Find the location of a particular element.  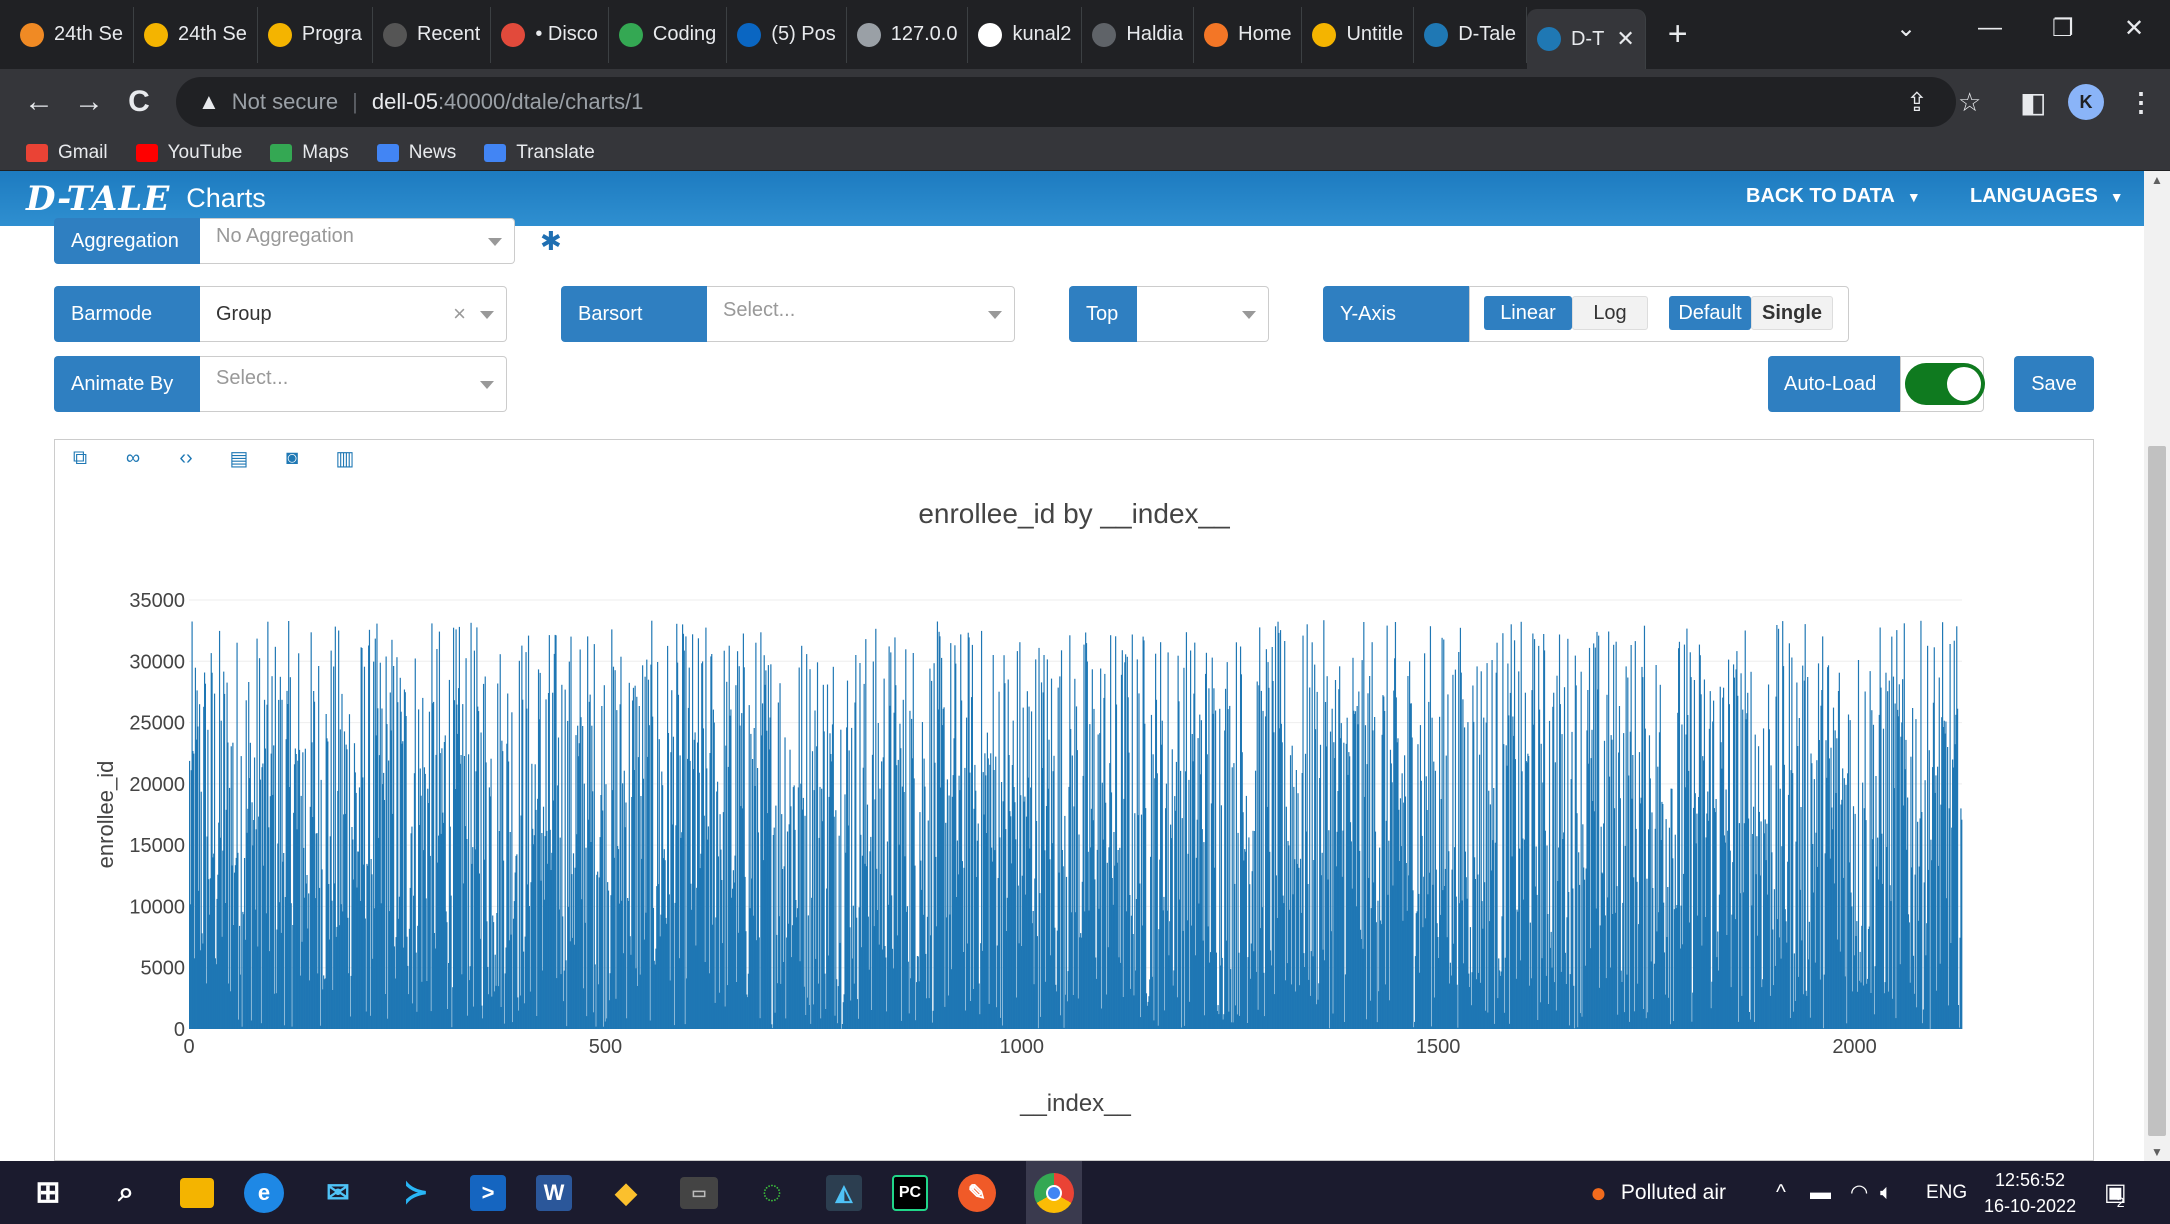

python-icon: ◆ is located at coordinates (626, 1193).